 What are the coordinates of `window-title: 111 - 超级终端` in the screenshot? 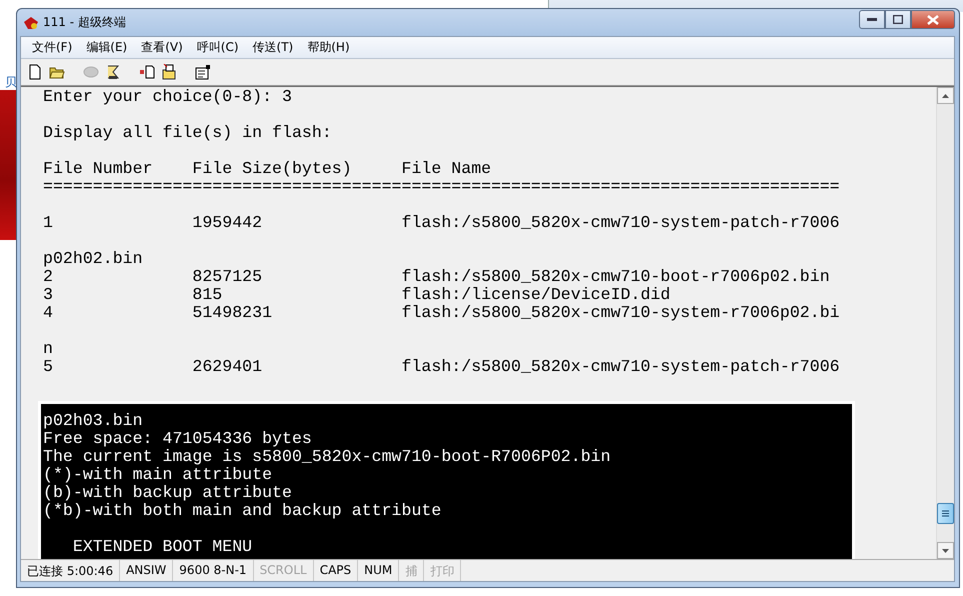 It's located at (85, 22).